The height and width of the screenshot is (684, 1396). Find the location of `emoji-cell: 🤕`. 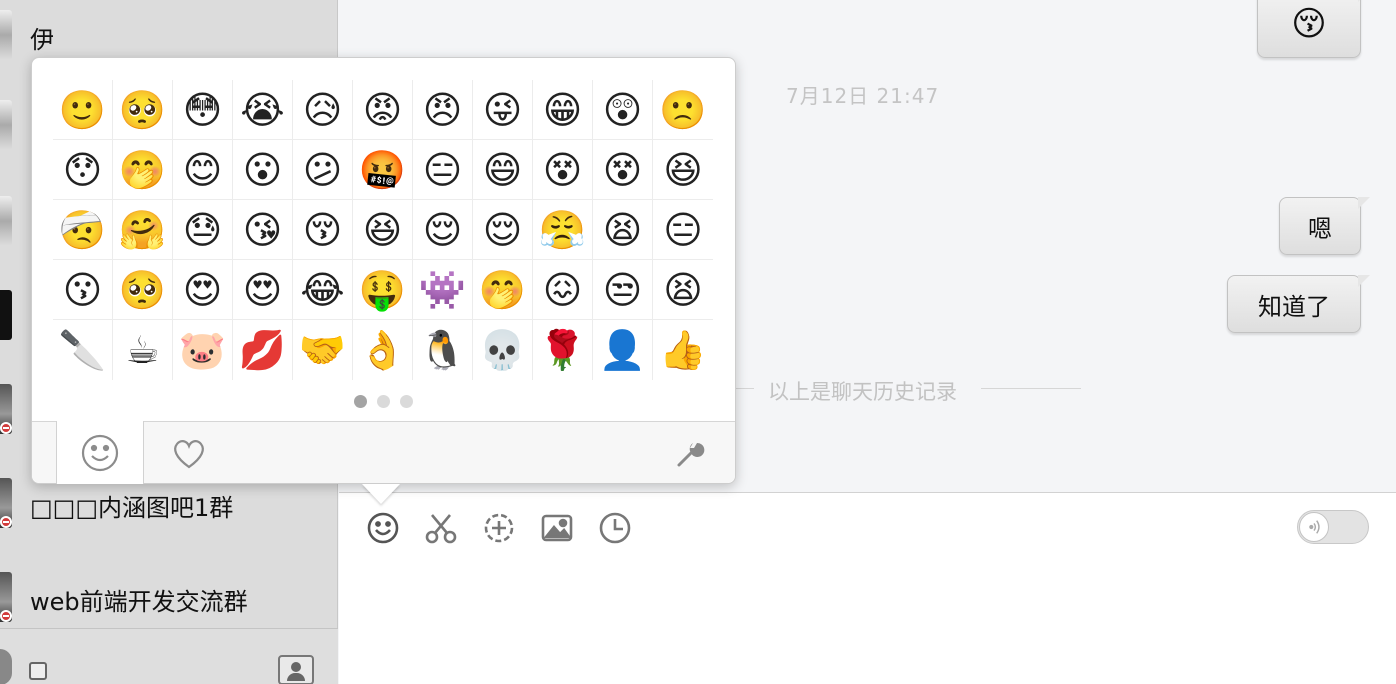

emoji-cell: 🤕 is located at coordinates (83, 230).